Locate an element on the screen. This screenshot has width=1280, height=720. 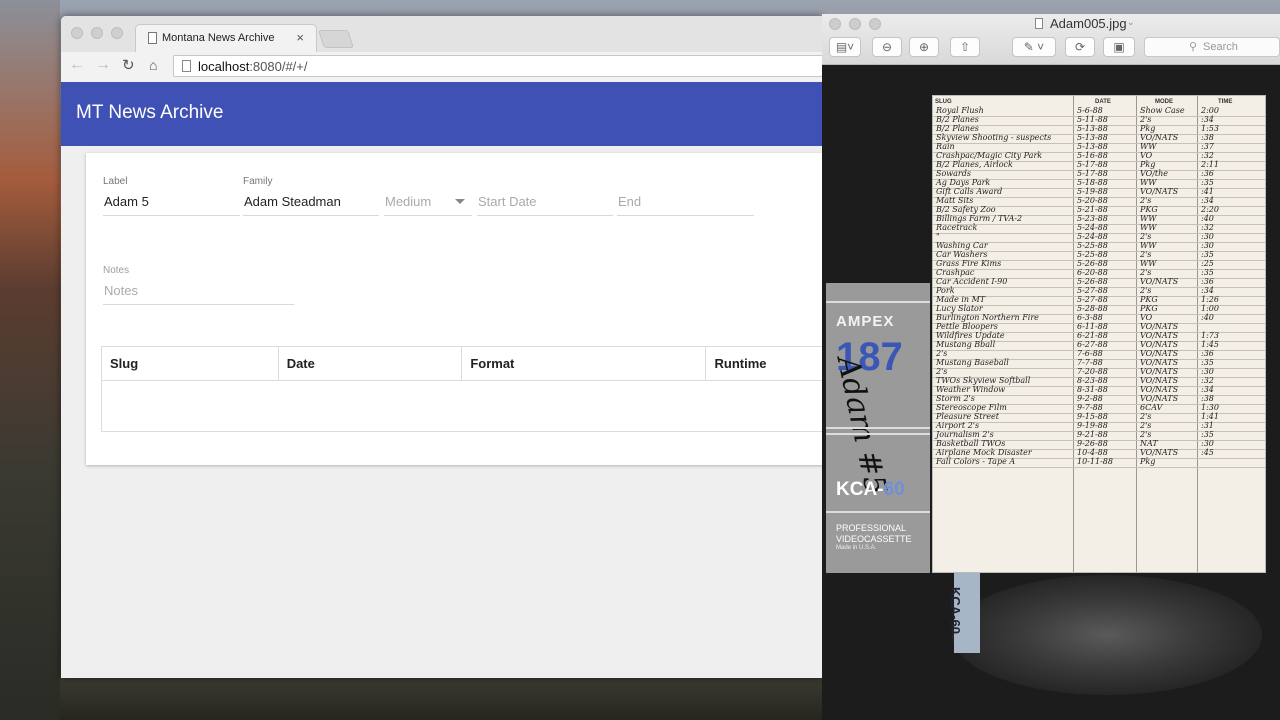
sidebar-toggle-button: ▤˅ is located at coordinates (845, 47).